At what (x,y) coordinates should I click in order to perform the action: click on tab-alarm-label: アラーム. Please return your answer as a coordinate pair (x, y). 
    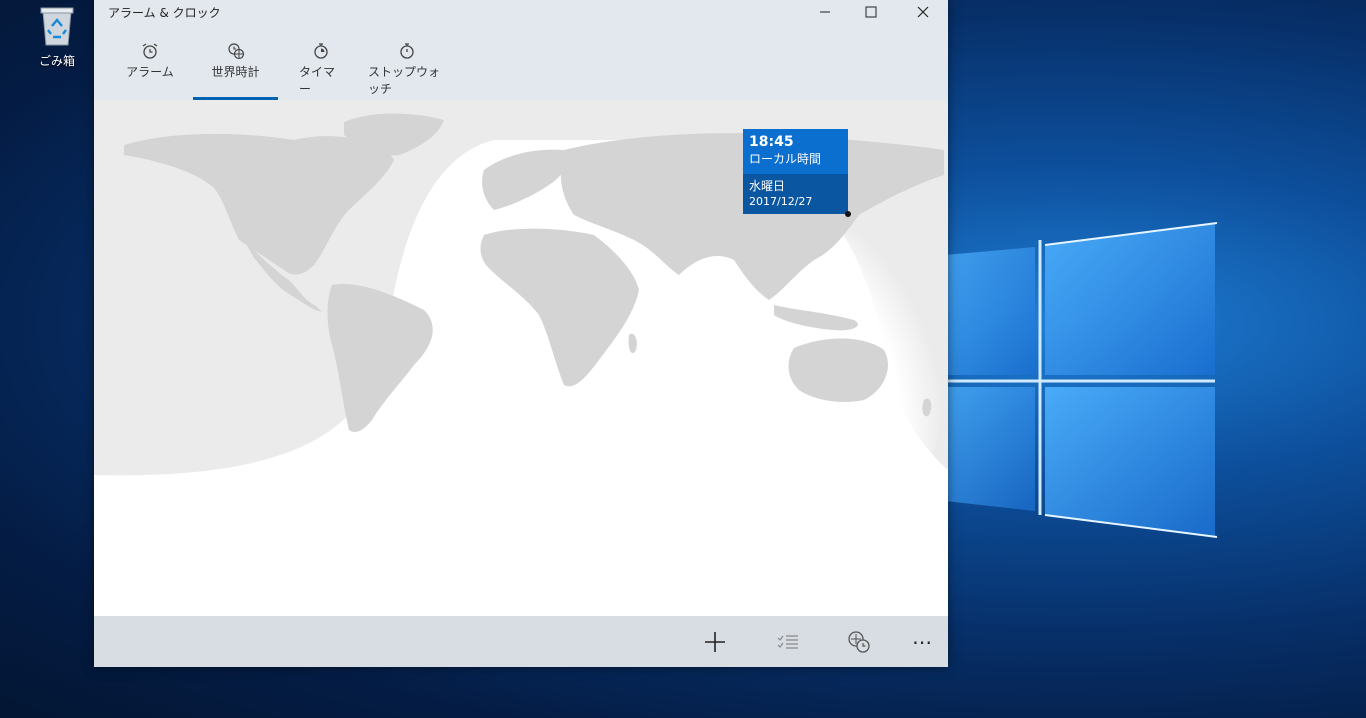
    Looking at the image, I should click on (150, 72).